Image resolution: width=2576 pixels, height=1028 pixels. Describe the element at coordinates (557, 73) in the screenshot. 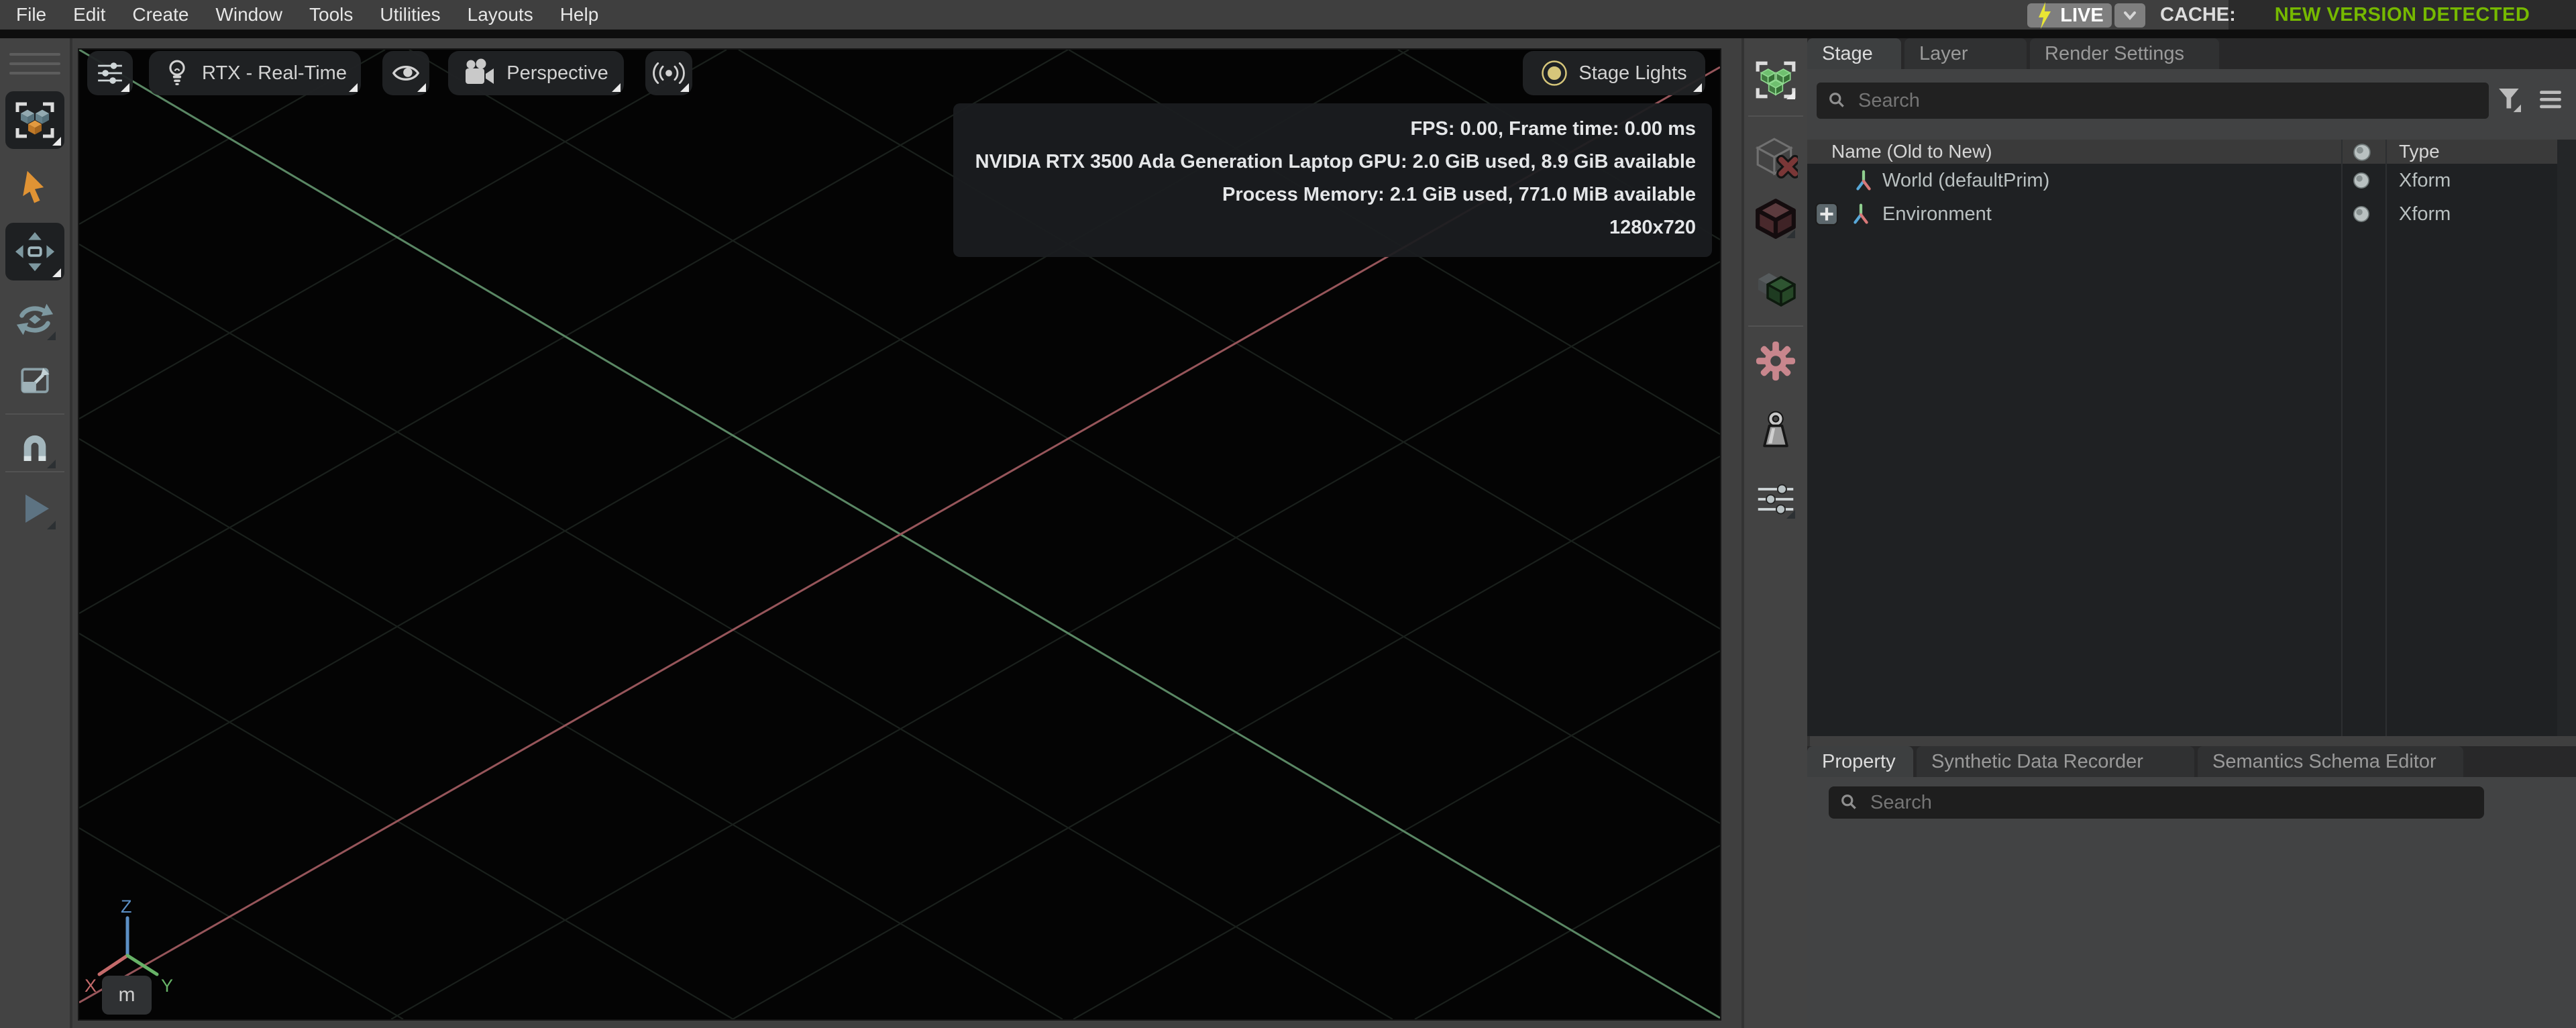

I see `camera-label: Perspective` at that location.